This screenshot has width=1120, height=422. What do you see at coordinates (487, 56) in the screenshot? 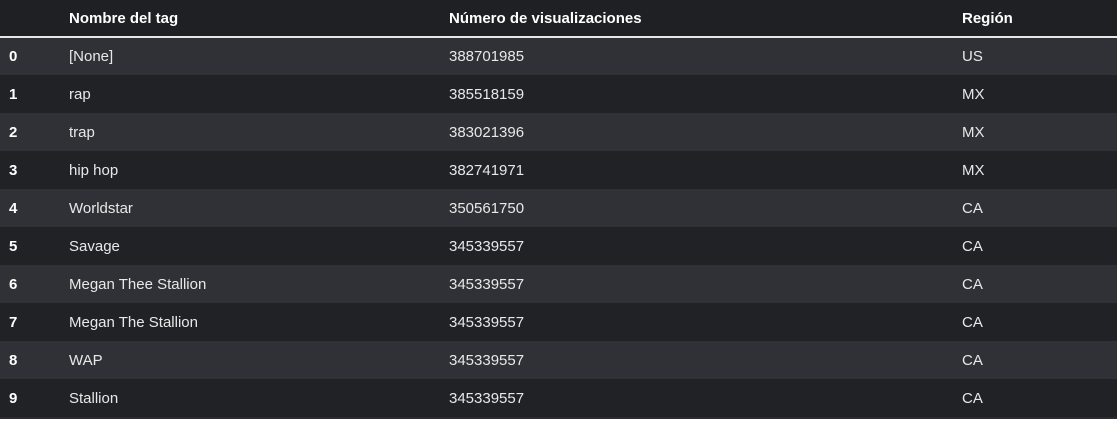
I see `cell-view-count: 388701985` at bounding box center [487, 56].